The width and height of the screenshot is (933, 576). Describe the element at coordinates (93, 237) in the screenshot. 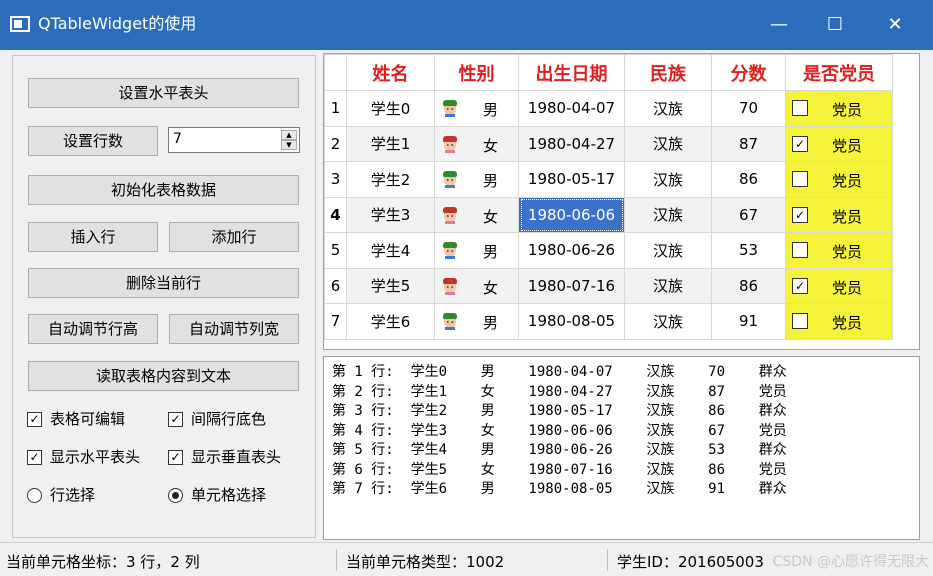

I see `insert-row-button: 插入行` at that location.